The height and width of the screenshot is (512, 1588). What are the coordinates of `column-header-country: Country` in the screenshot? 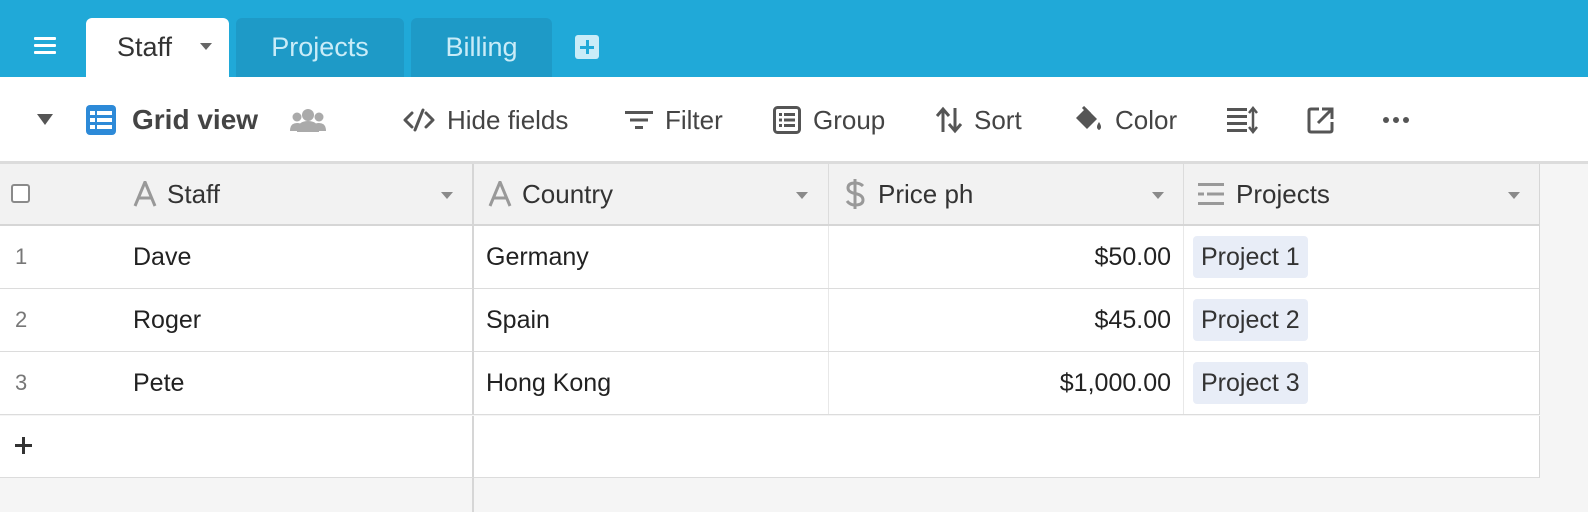 It's located at (550, 194).